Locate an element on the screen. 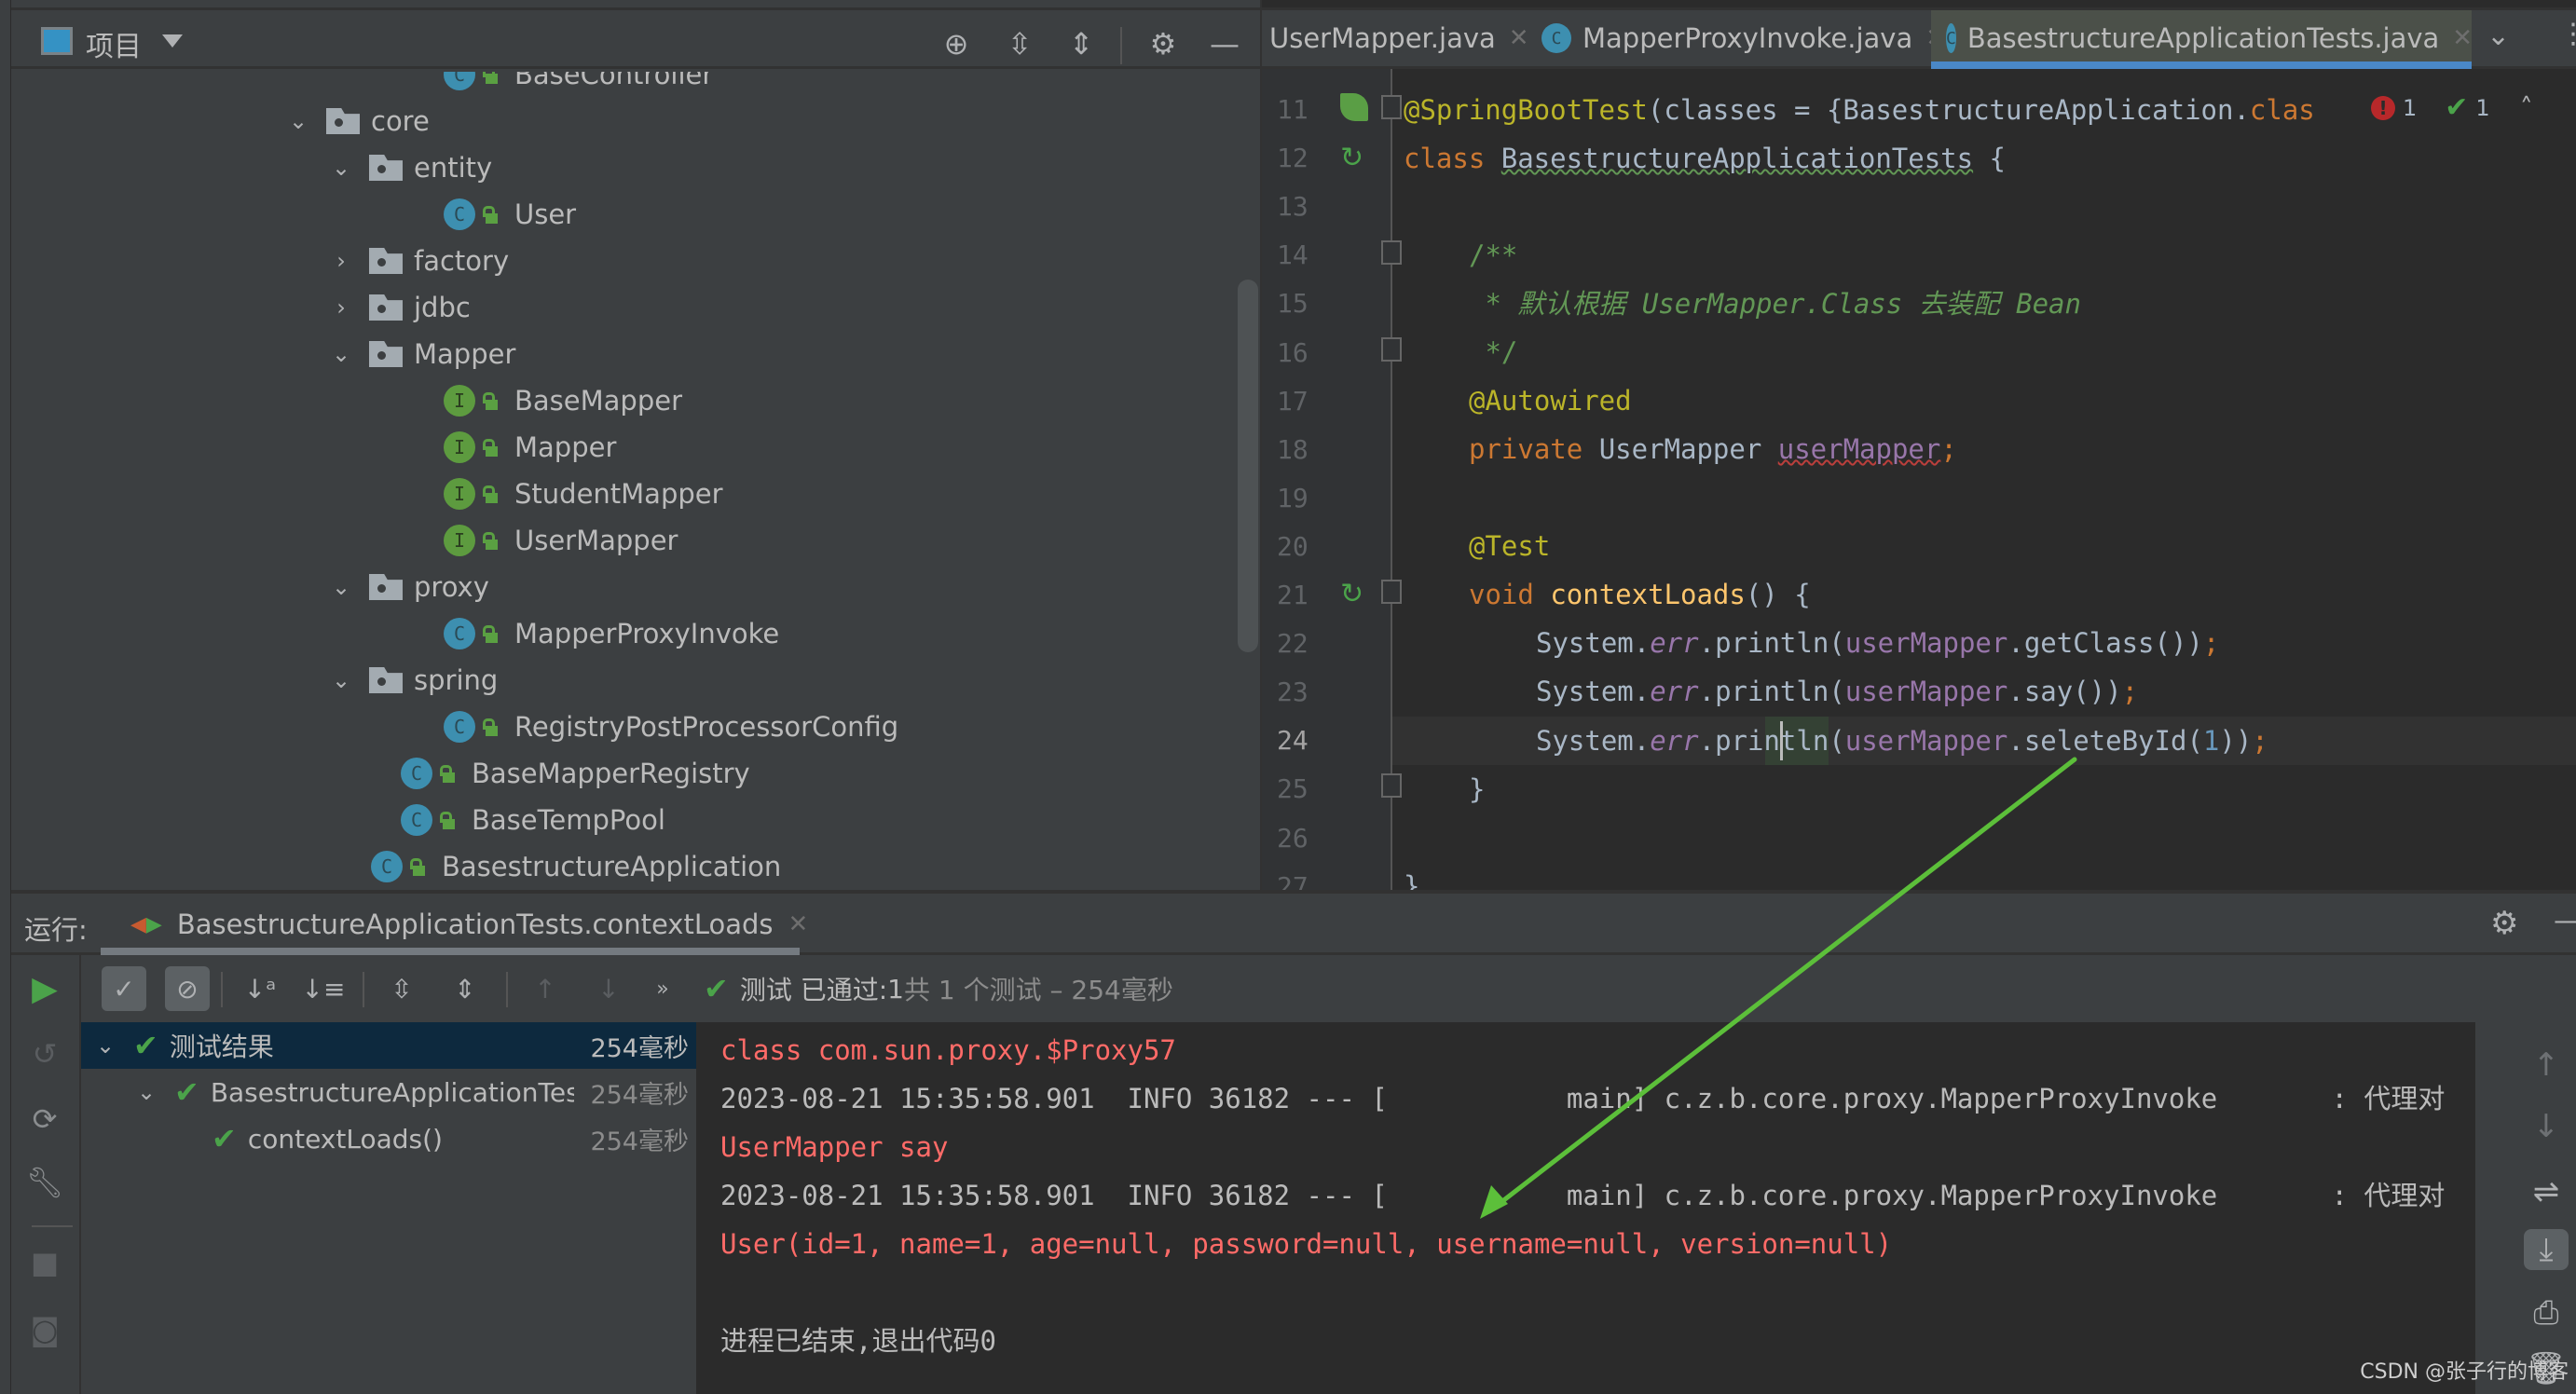 This screenshot has height=1394, width=2576. sort-alphabetically-icon: ↓ᵃ is located at coordinates (260, 989).